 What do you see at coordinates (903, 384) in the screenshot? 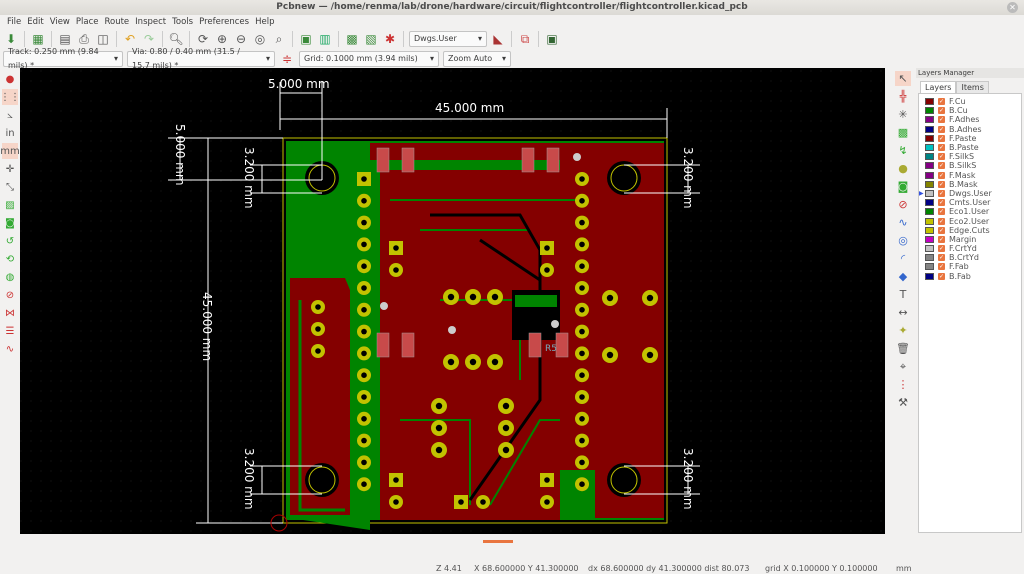
I see `grid-origin-icon: ⋮` at bounding box center [903, 384].